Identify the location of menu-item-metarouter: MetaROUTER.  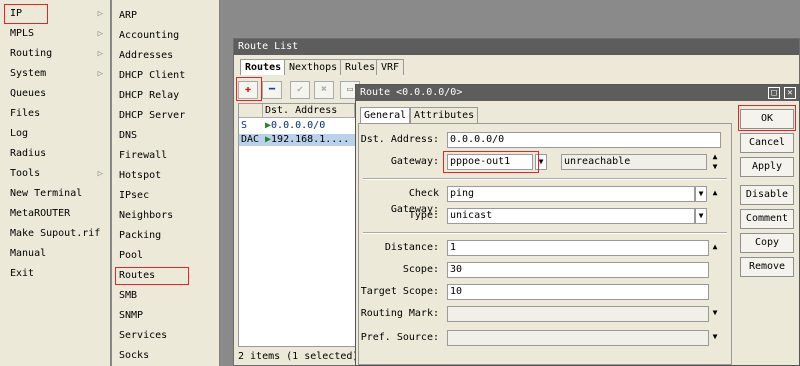
(55, 214).